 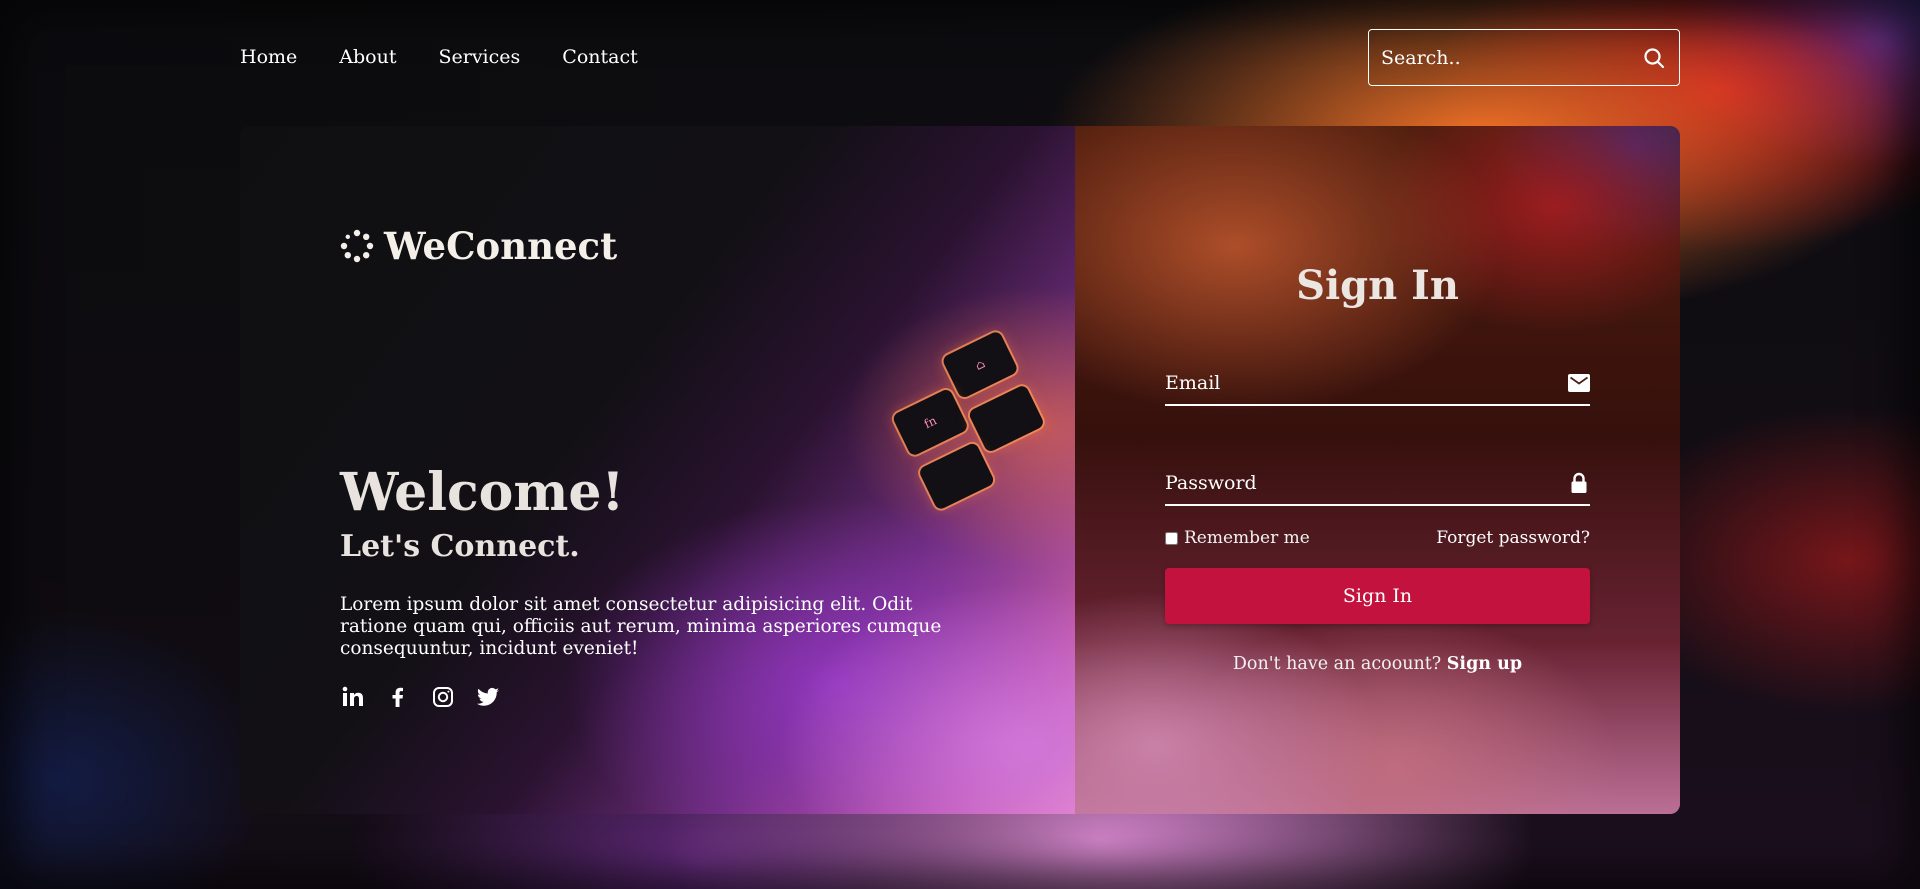 What do you see at coordinates (1366, 483) in the screenshot?
I see `password-input` at bounding box center [1366, 483].